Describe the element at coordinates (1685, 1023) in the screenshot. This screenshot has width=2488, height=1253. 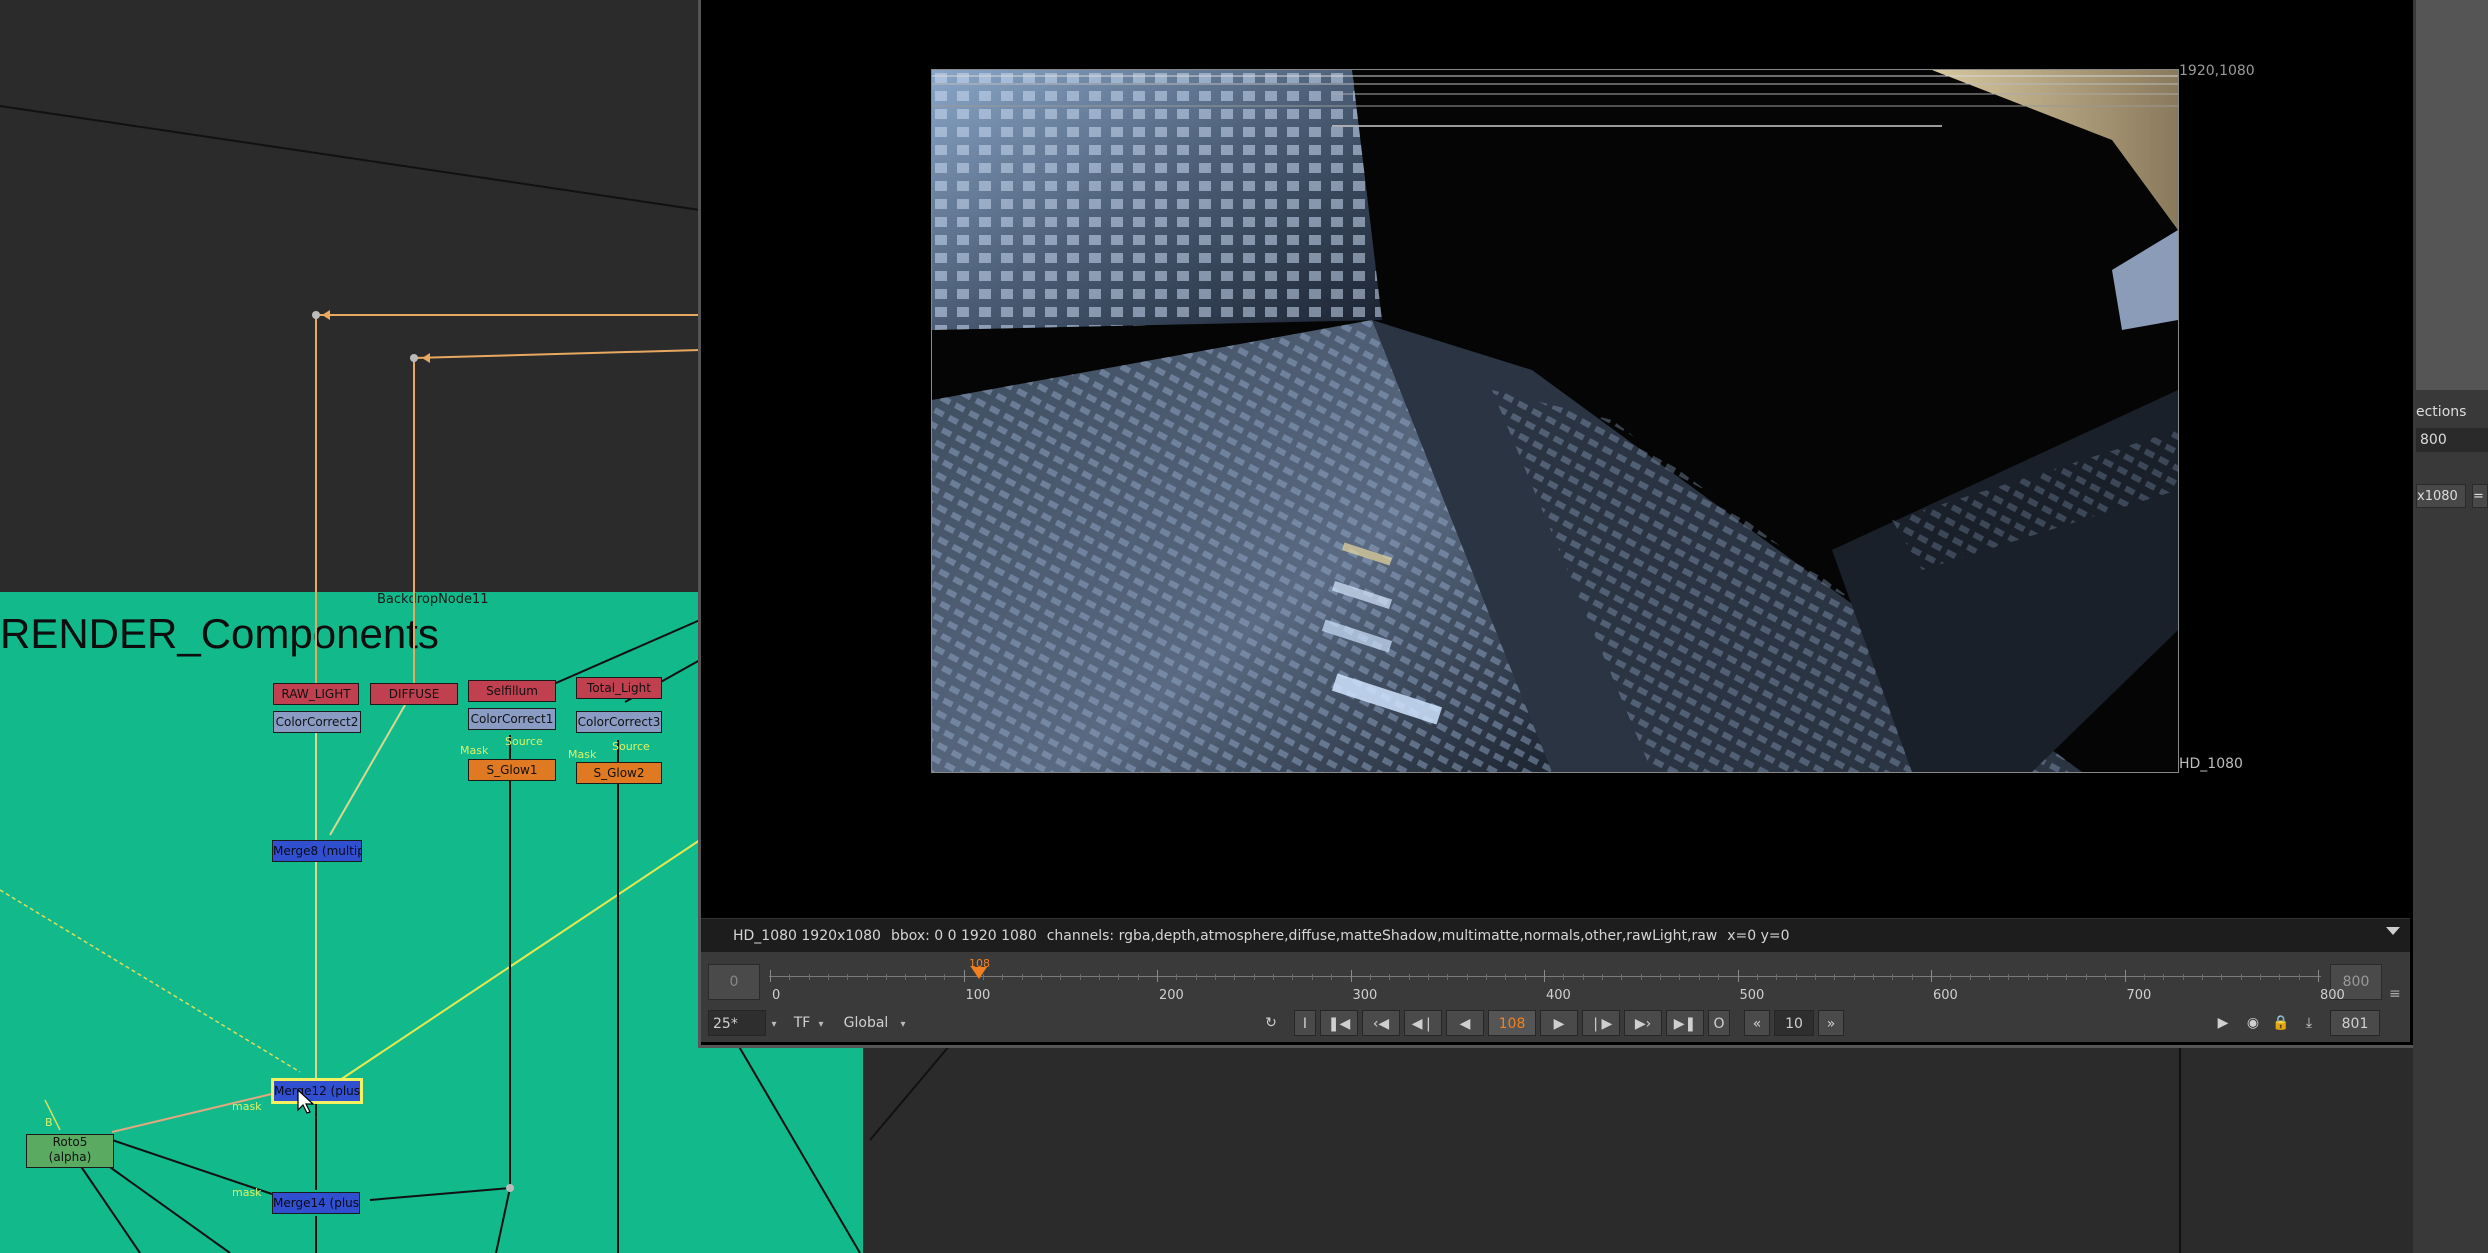
I see `last-frame-icon: ▶❚` at that location.